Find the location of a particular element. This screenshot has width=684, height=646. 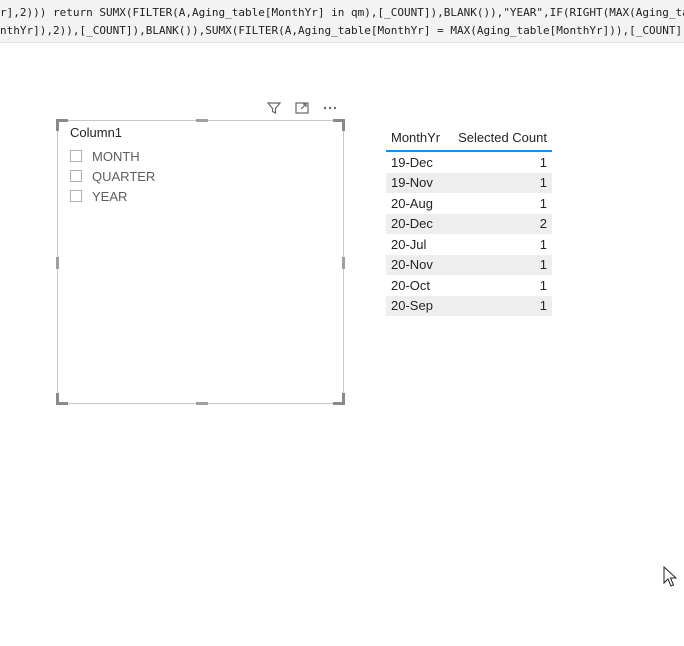

resize-handle-bottom-right is located at coordinates (339, 399).